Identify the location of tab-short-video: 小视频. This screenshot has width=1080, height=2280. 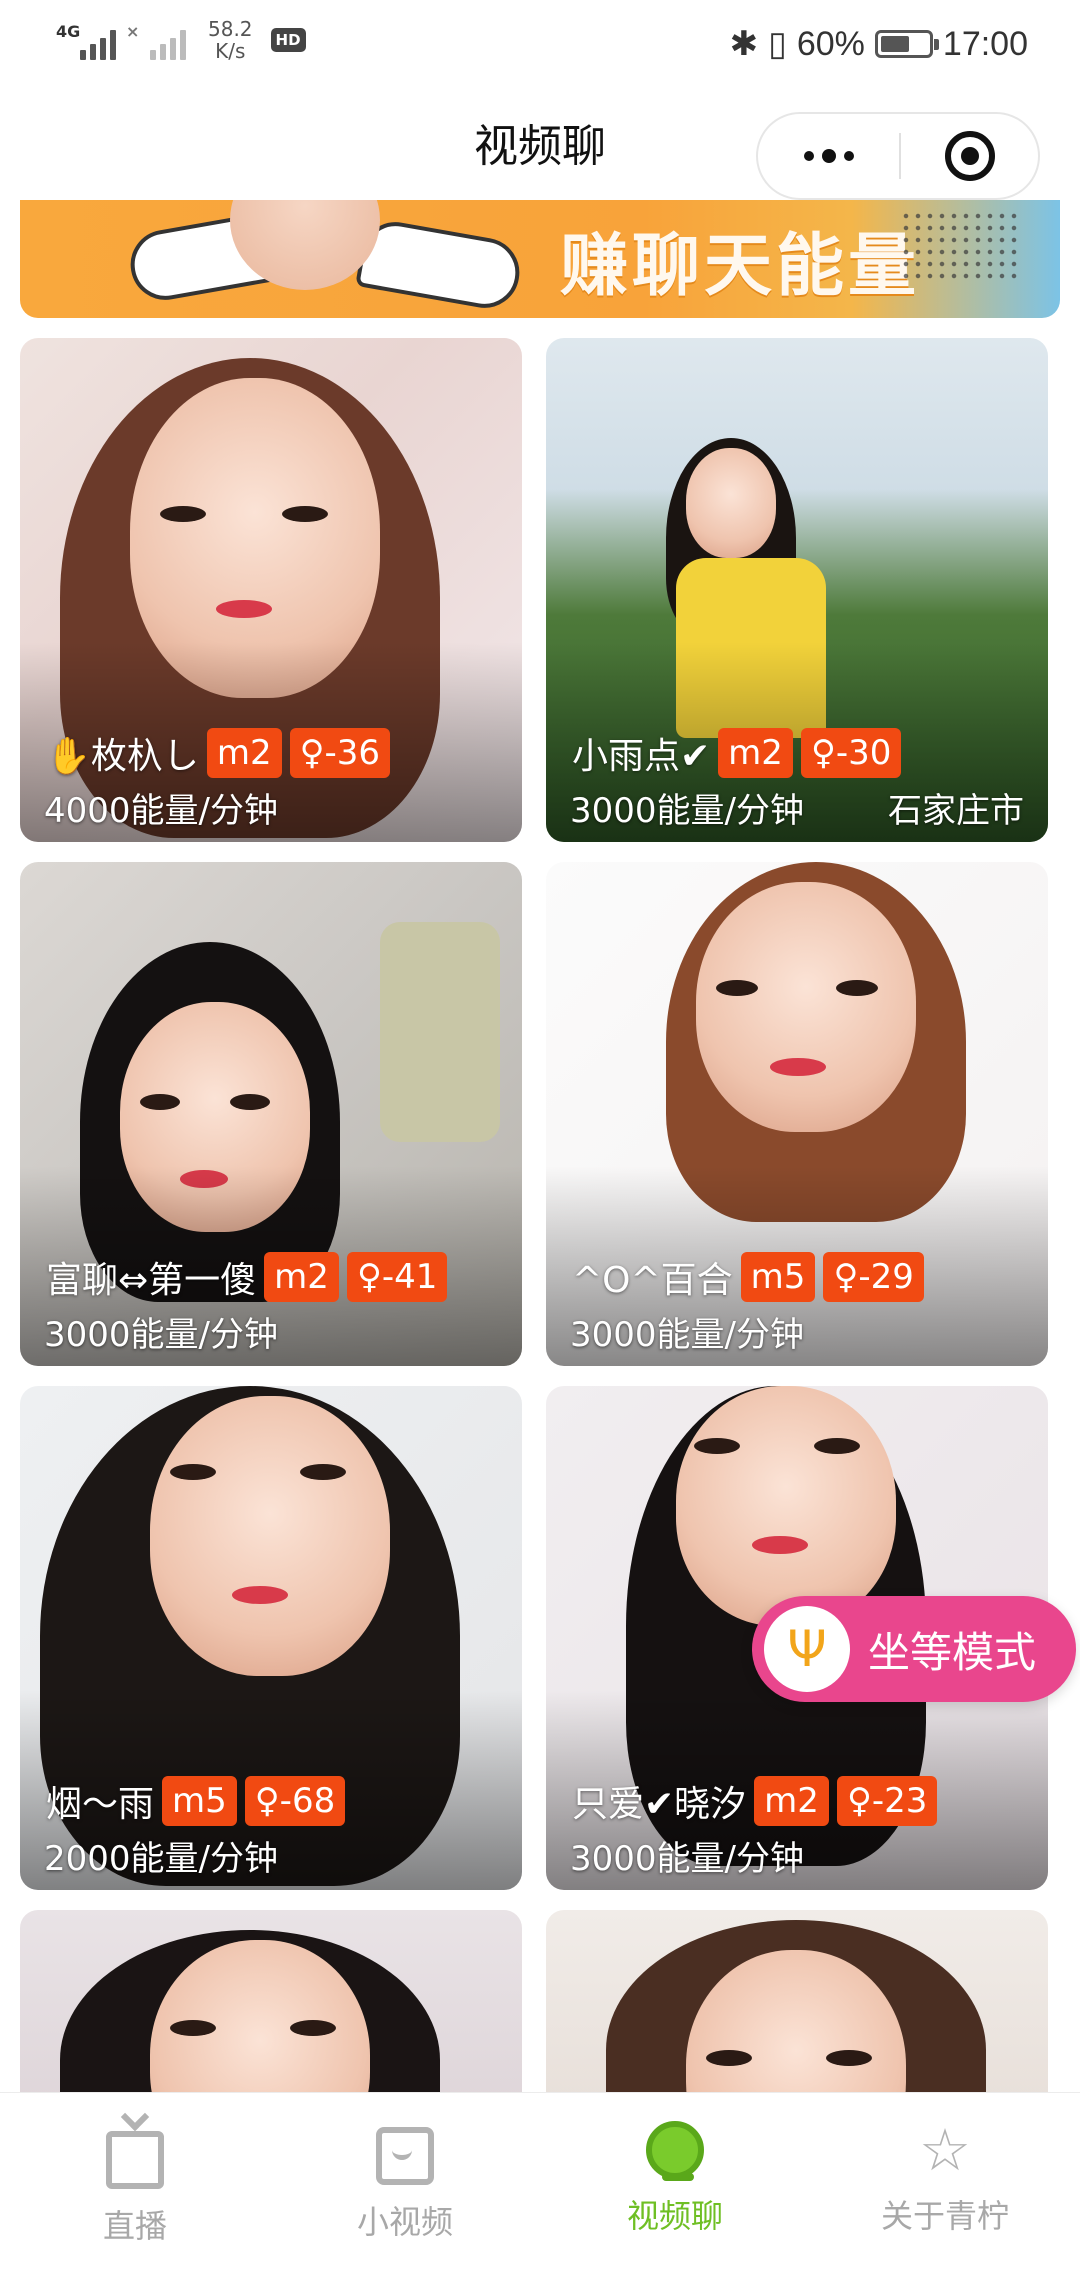
(405, 2186).